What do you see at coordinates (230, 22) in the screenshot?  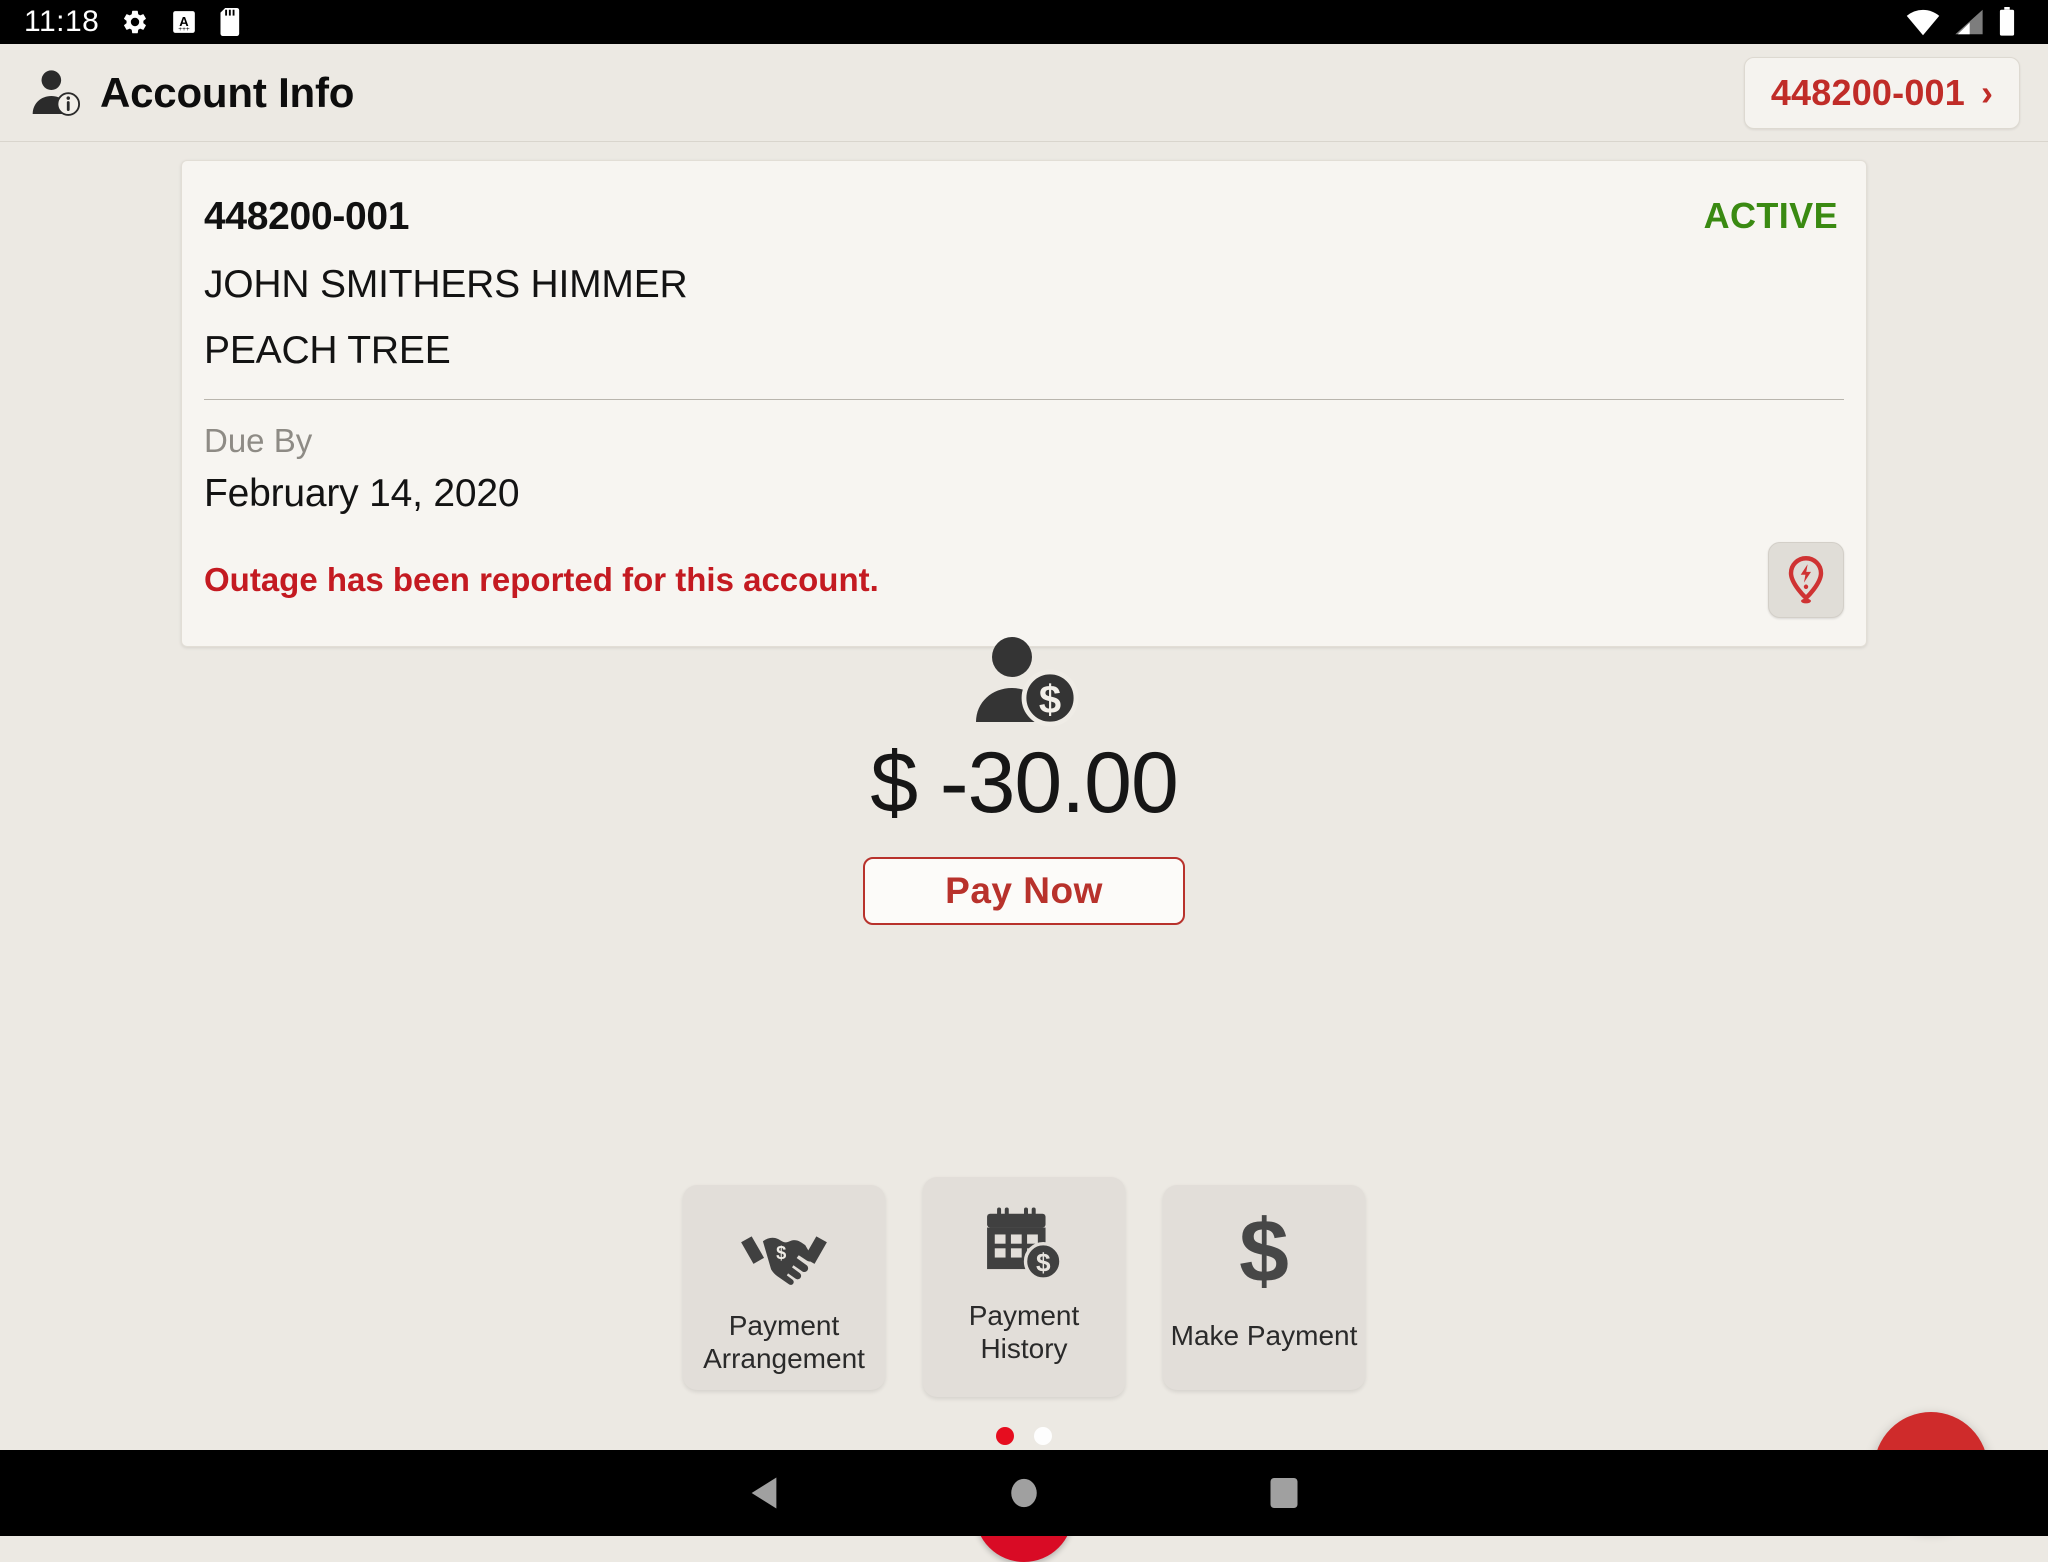 I see `sd-card-icon` at bounding box center [230, 22].